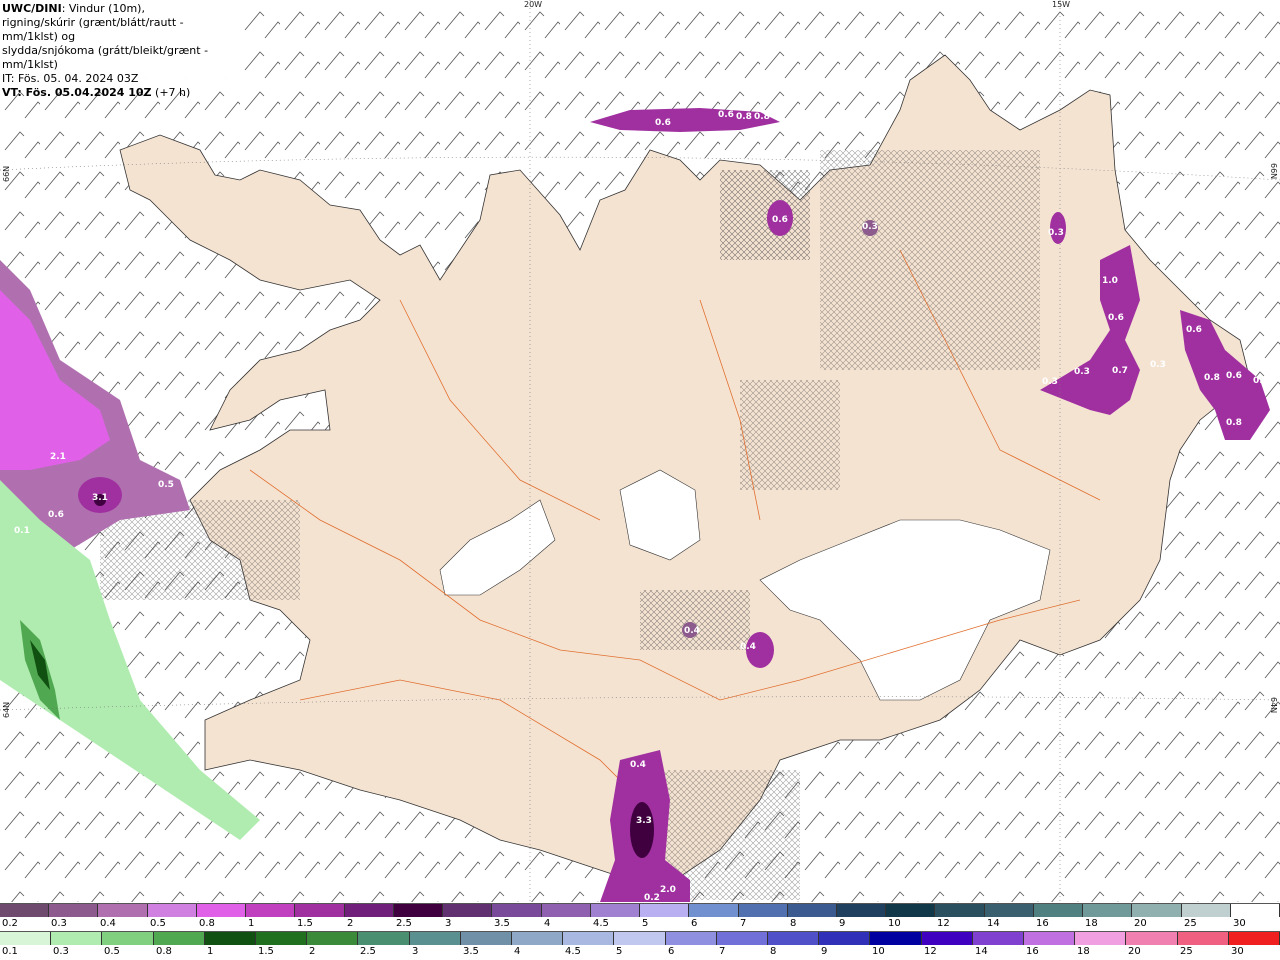 This screenshot has width=1280, height=960. What do you see at coordinates (158, 923) in the screenshot?
I see `snow-scale-tick-label: 0.5` at bounding box center [158, 923].